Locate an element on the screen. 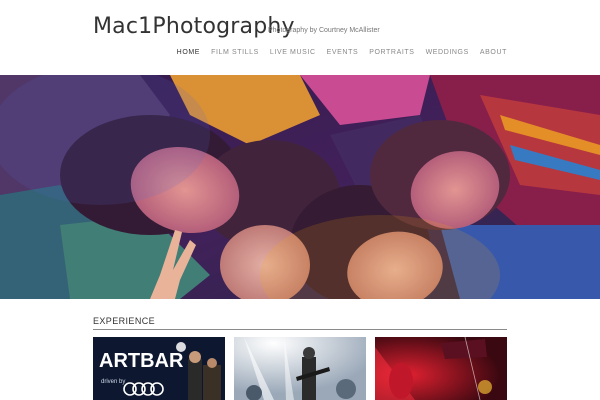 This screenshot has width=600, height=400. thumbnail-artbar: ARTBAR driven by is located at coordinates (159, 368).